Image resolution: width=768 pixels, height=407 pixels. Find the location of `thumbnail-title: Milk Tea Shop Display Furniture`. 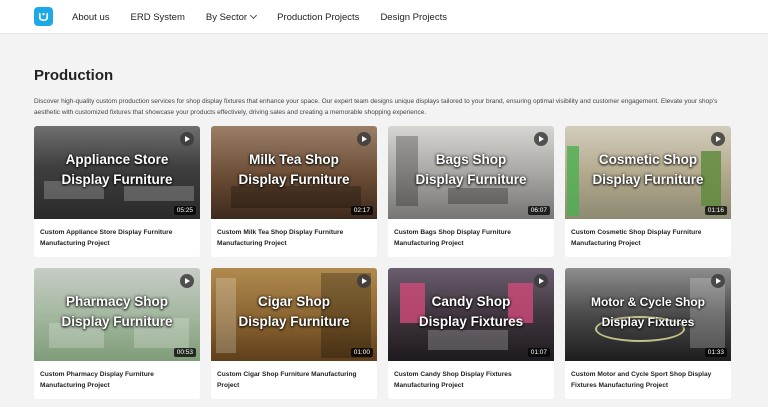

thumbnail-title: Milk Tea Shop Display Furniture is located at coordinates (294, 169).